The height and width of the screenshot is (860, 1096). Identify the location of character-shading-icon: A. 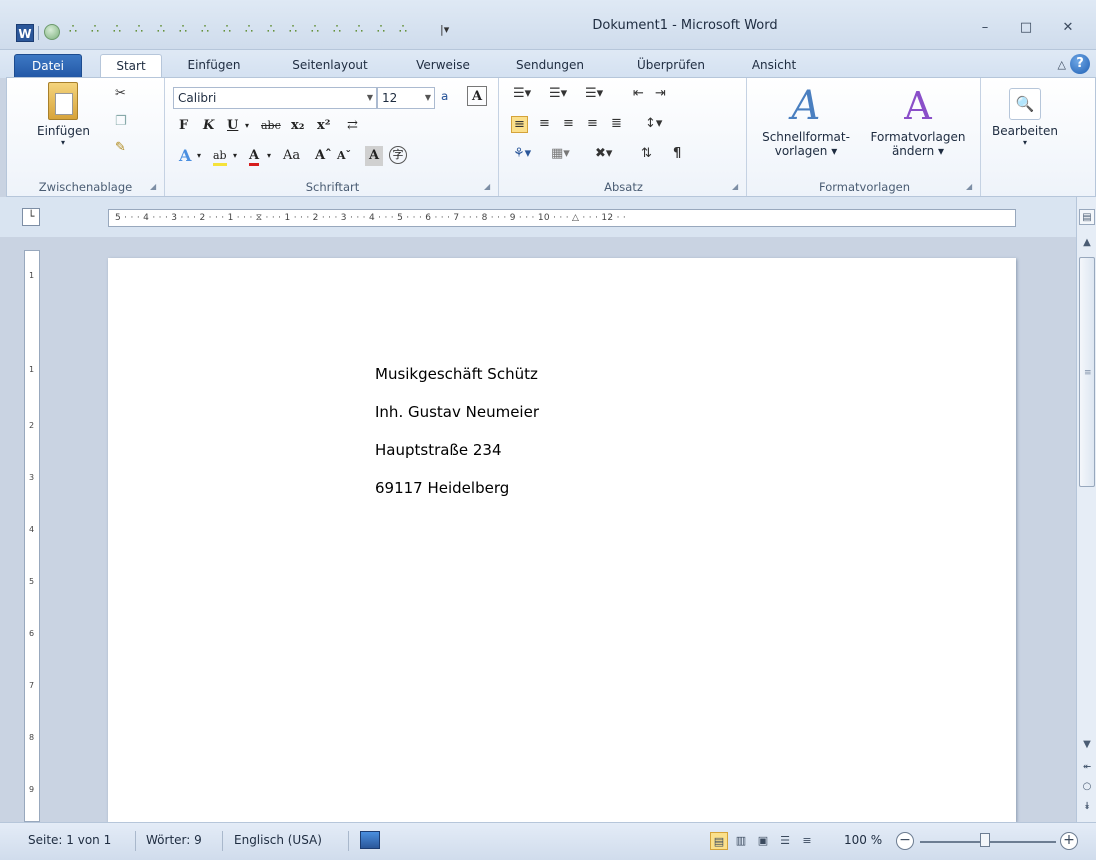
(374, 156).